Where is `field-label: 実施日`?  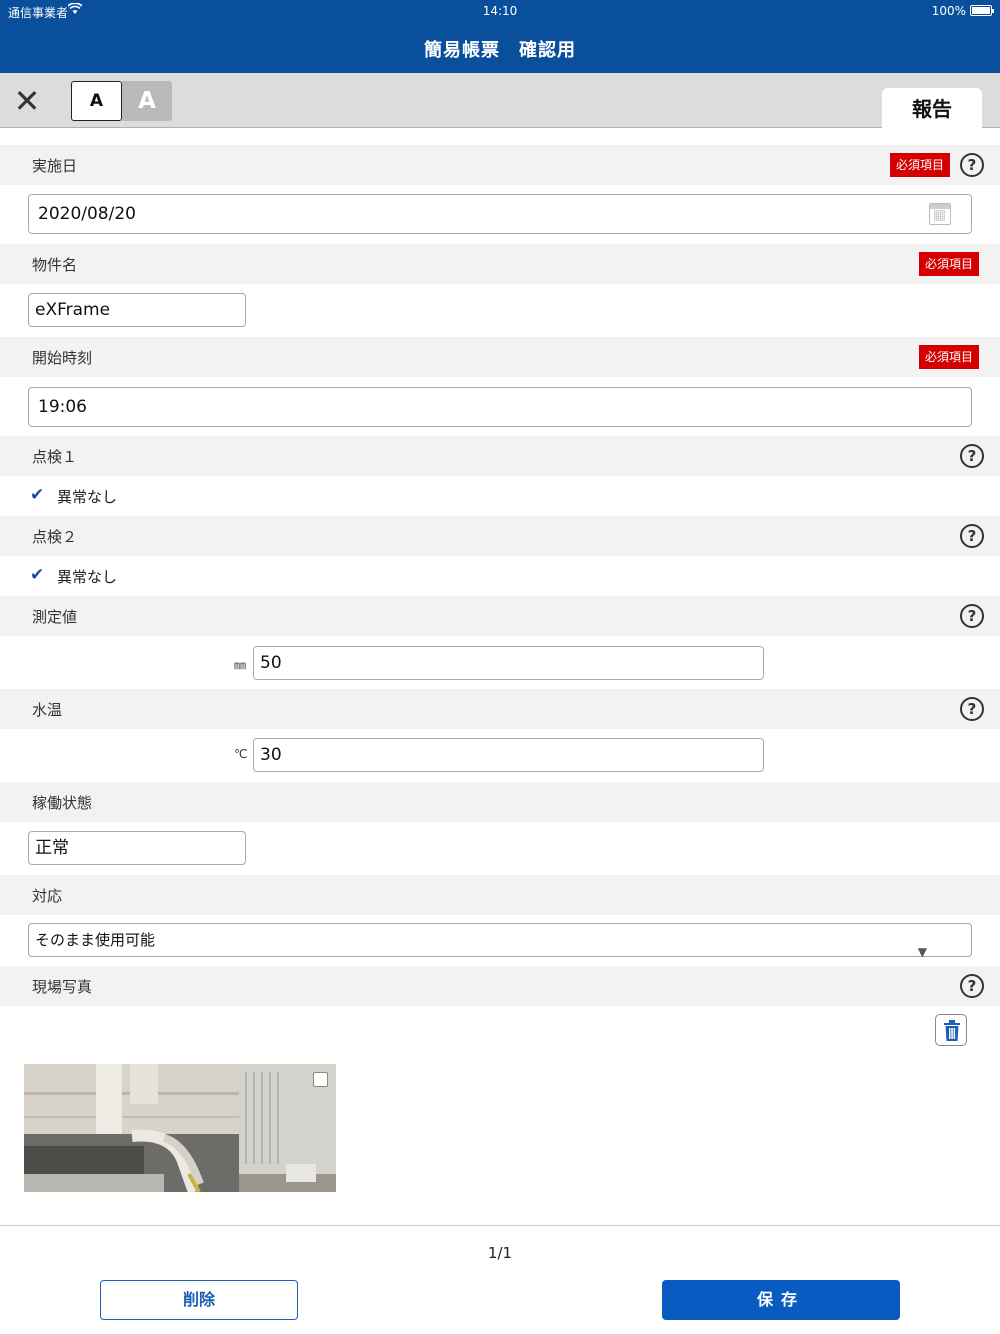 field-label: 実施日 is located at coordinates (55, 166).